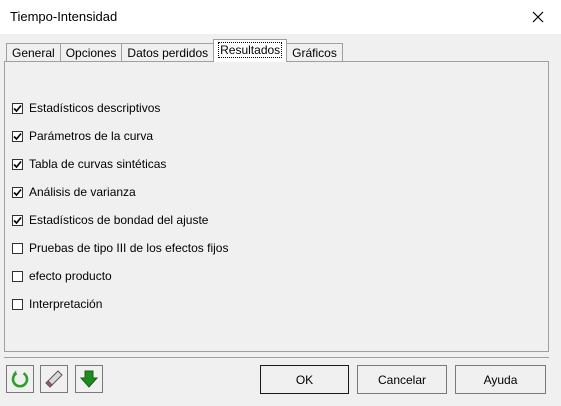  Describe the element at coordinates (119, 220) in the screenshot. I see `option-label: Estadísticos de bondad del ajuste` at that location.